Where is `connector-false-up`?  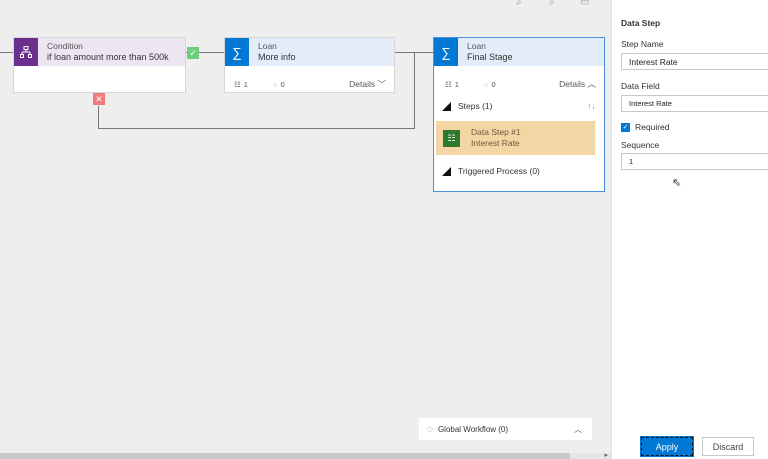
connector-false-up is located at coordinates (414, 90).